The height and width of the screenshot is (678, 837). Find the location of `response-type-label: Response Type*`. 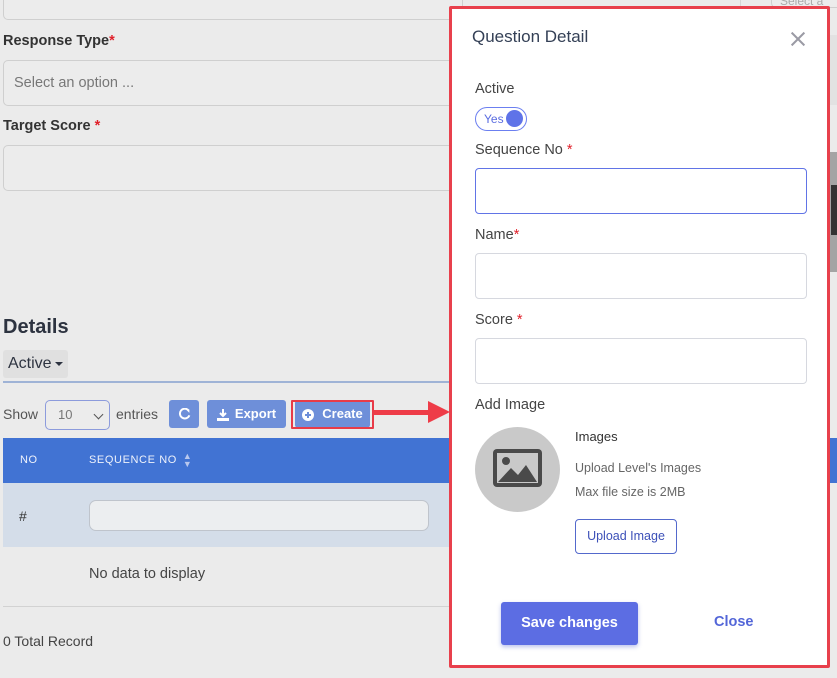

response-type-label: Response Type* is located at coordinates (59, 41).